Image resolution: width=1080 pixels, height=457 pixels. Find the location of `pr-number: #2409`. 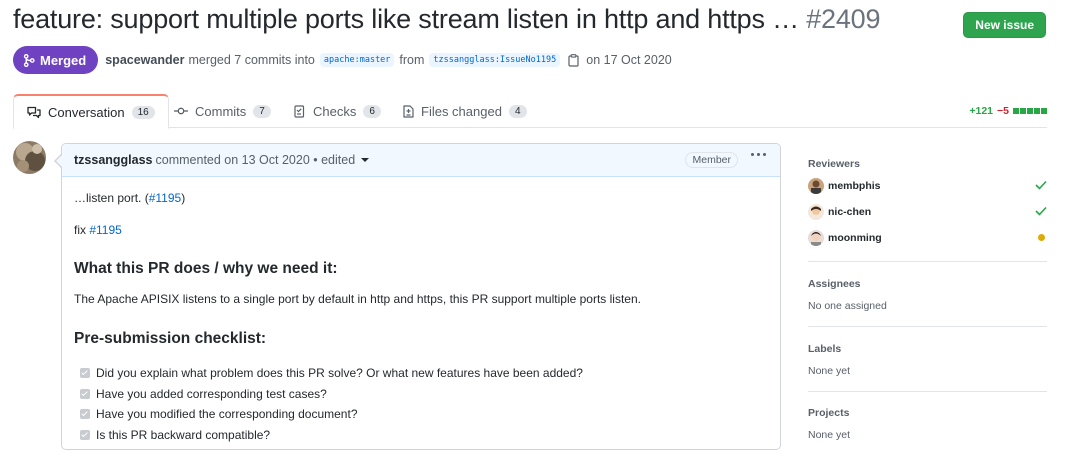

pr-number: #2409 is located at coordinates (843, 19).